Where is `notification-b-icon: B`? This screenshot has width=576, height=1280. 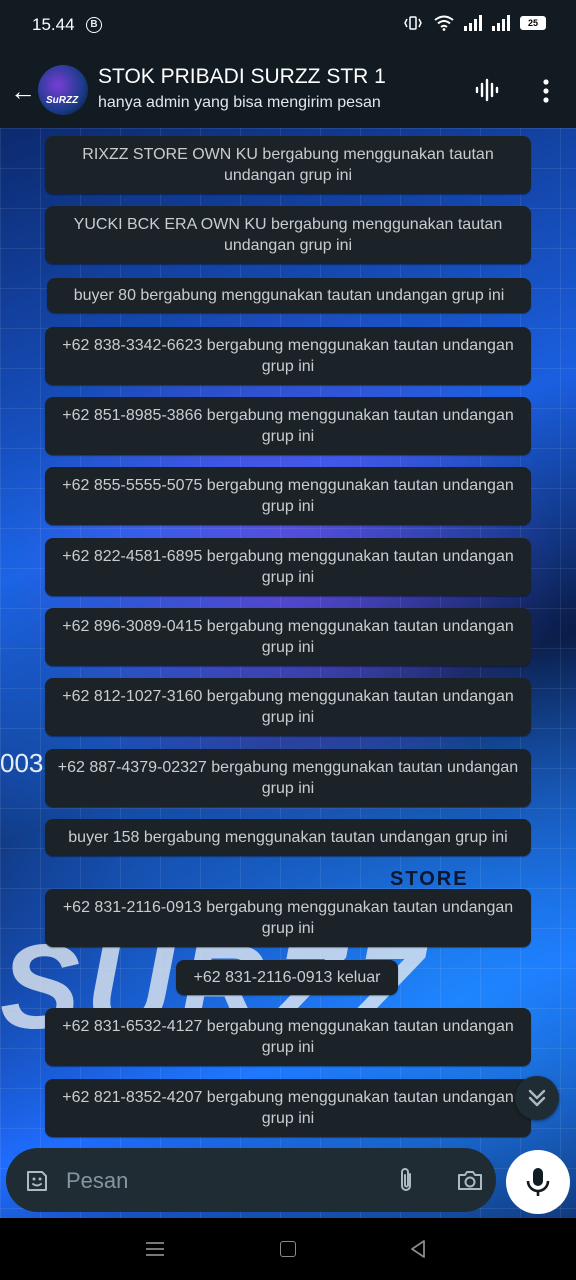 notification-b-icon: B is located at coordinates (94, 25).